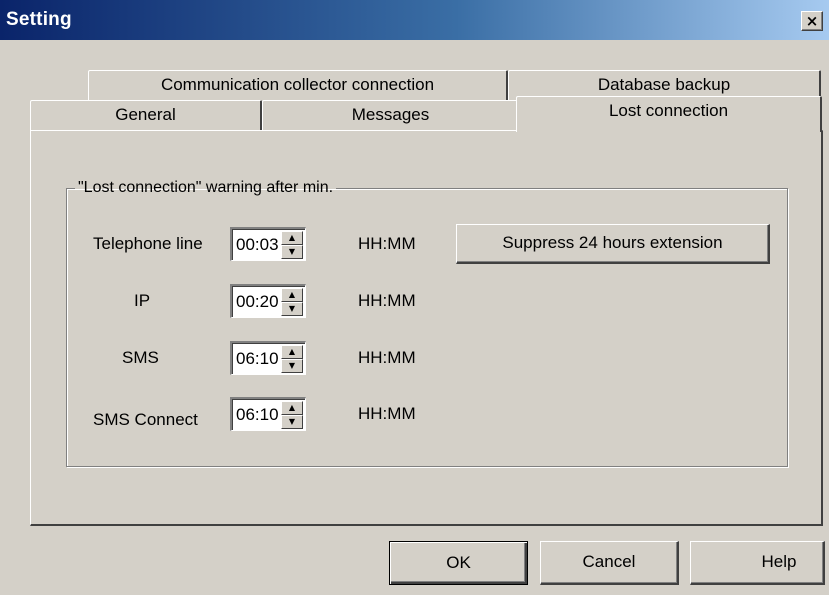 The image size is (829, 595). What do you see at coordinates (148, 243) in the screenshot?
I see `telephone-line-label: Telephone line` at bounding box center [148, 243].